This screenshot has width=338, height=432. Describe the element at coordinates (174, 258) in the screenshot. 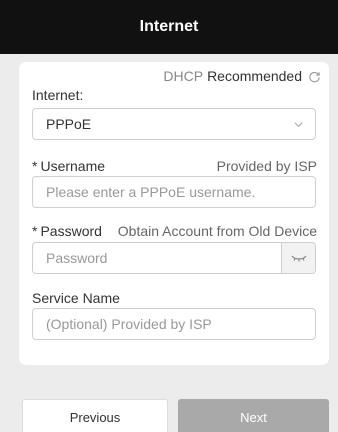

I see `password-input: Password` at that location.